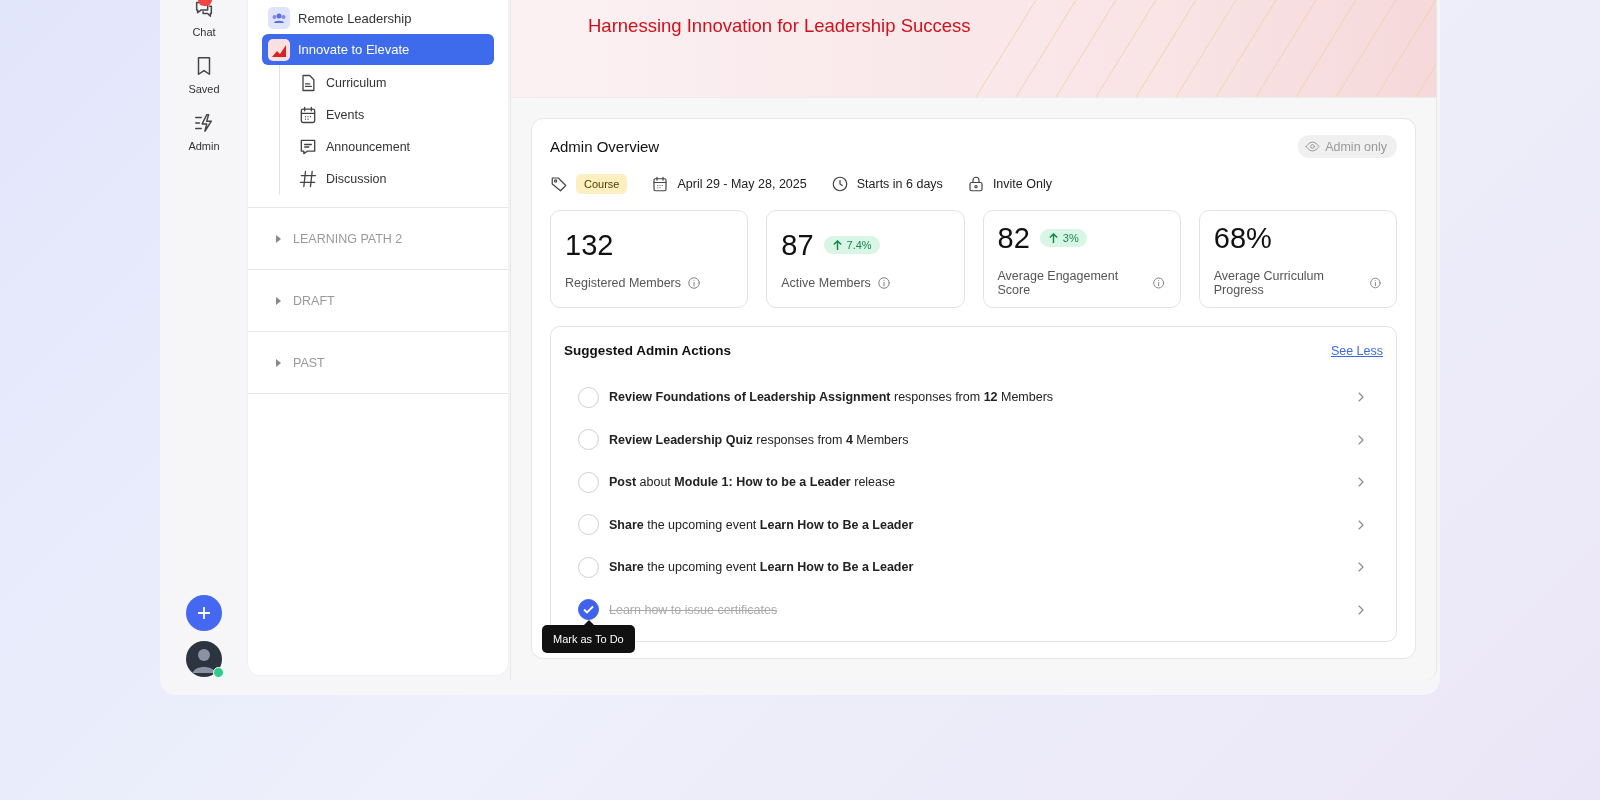  I want to click on meta-text: Starts in 6 days, so click(899, 184).